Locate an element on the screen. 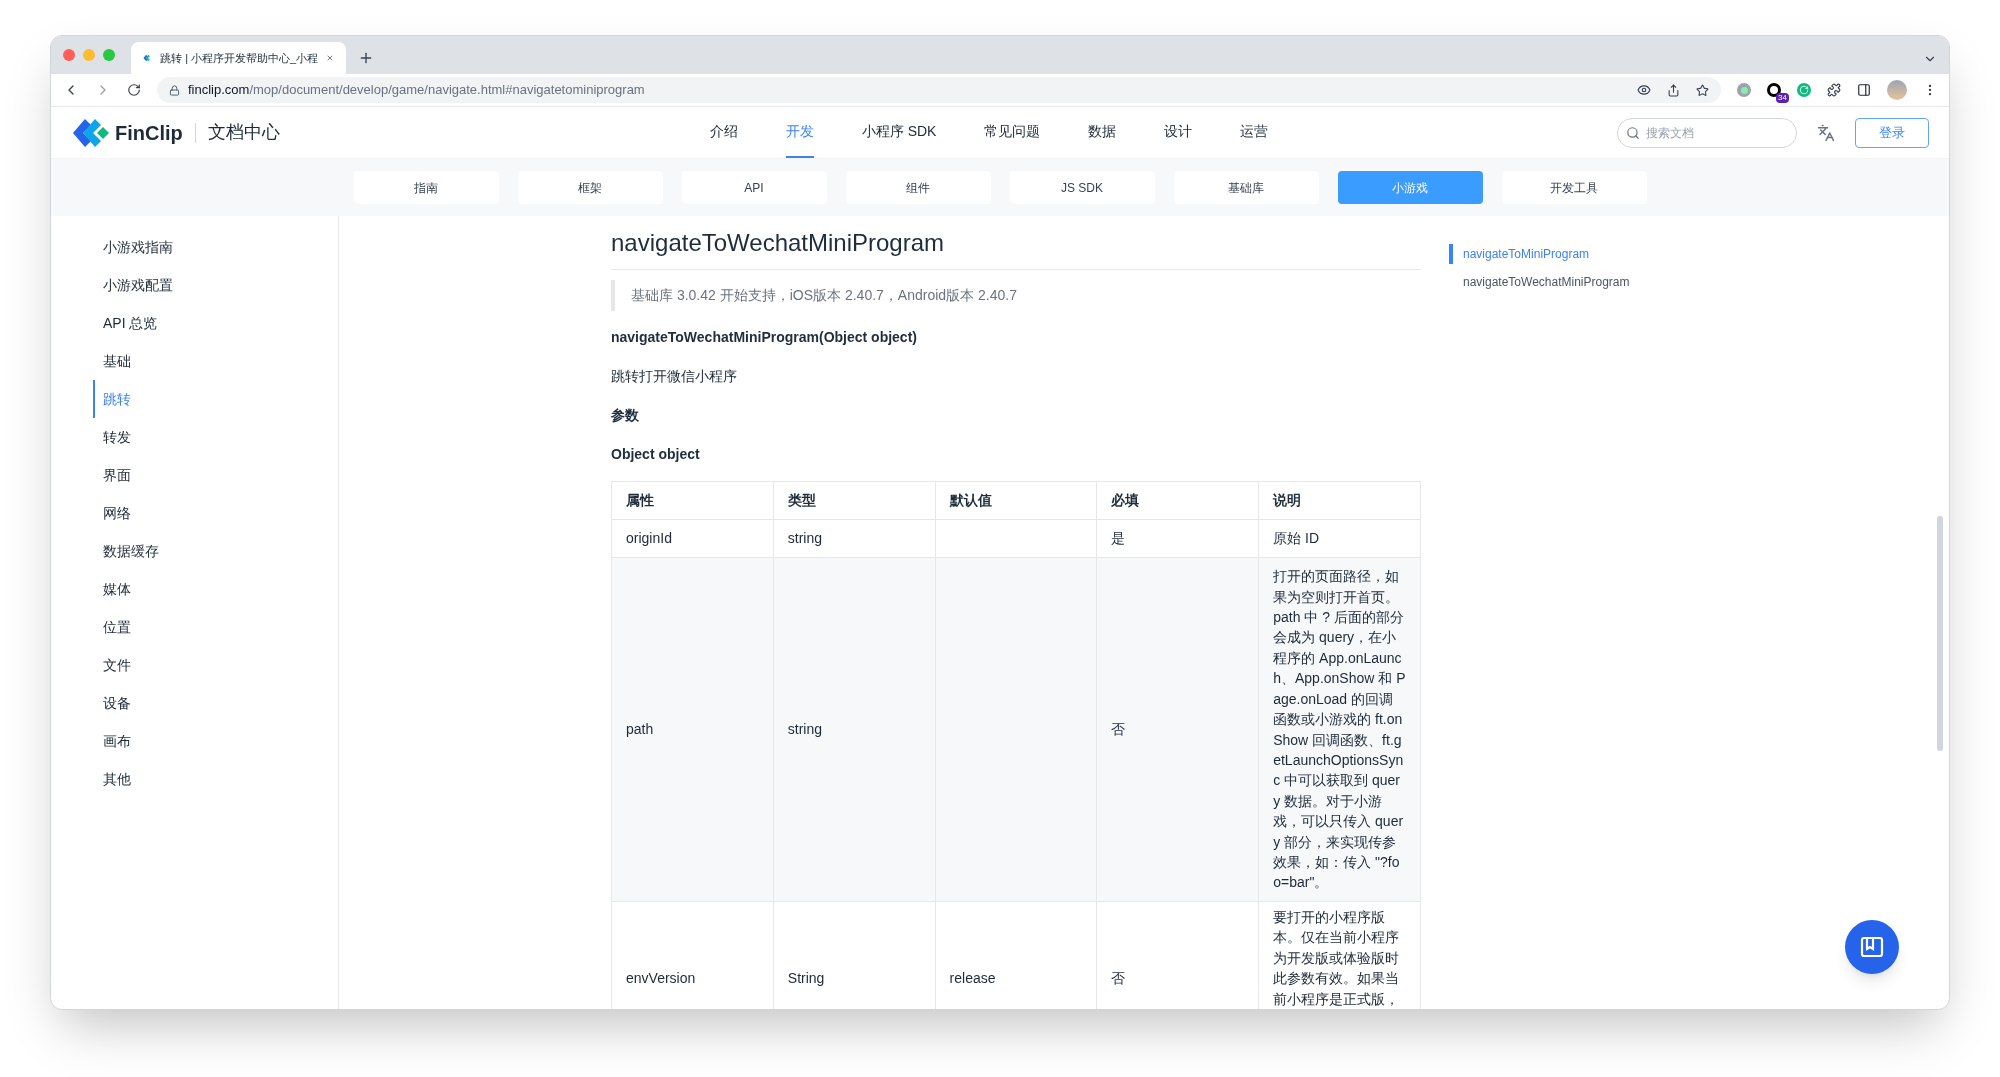 This screenshot has height=1077, width=2000. nav-link: 小程序 SDK is located at coordinates (899, 132).